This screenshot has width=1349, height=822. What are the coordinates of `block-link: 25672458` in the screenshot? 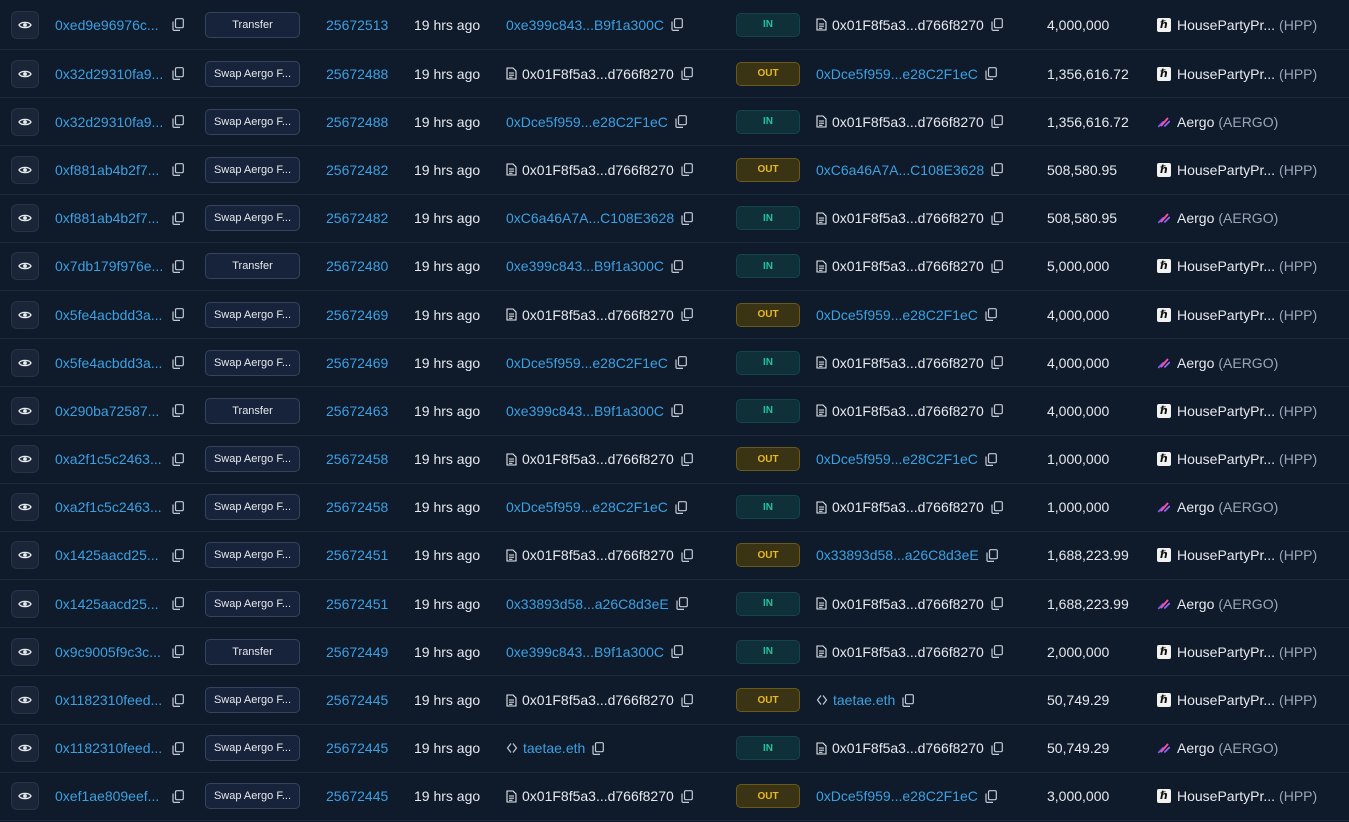 It's located at (357, 459).